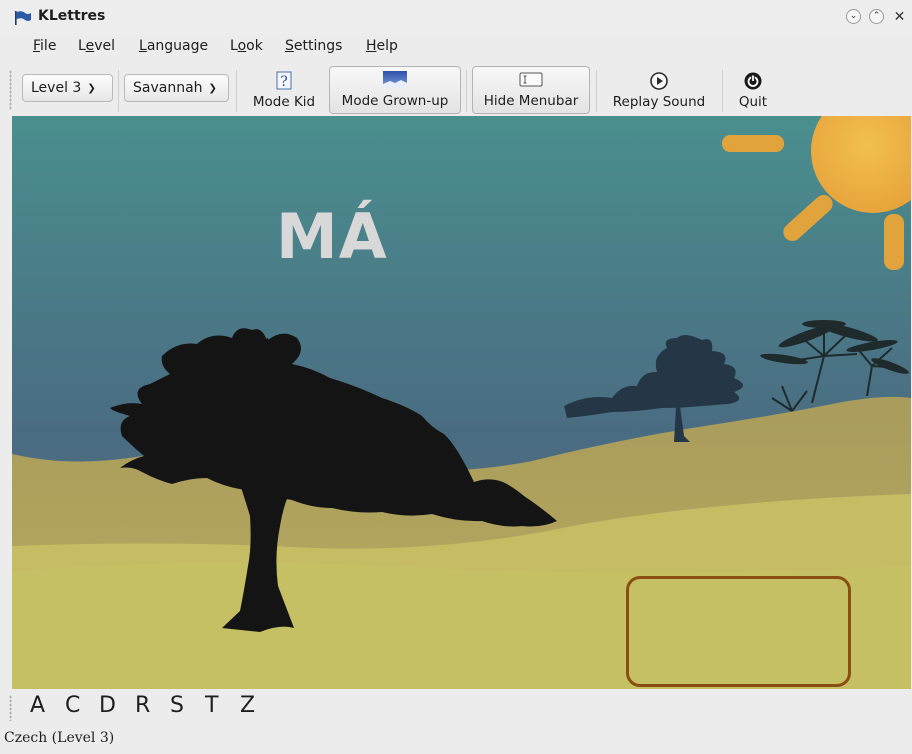  Describe the element at coordinates (37, 705) in the screenshot. I see `letter-button-a: A` at that location.